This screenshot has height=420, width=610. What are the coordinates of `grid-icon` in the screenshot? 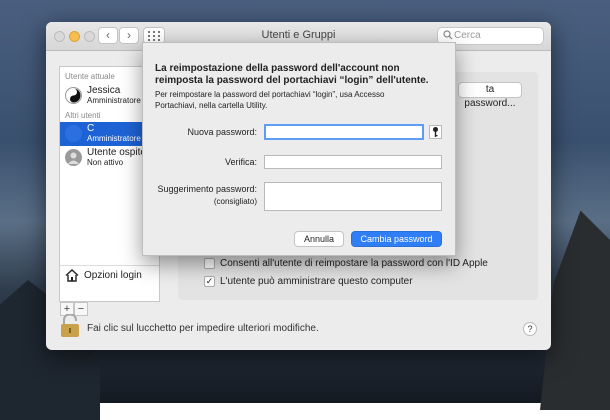 It's located at (154, 36).